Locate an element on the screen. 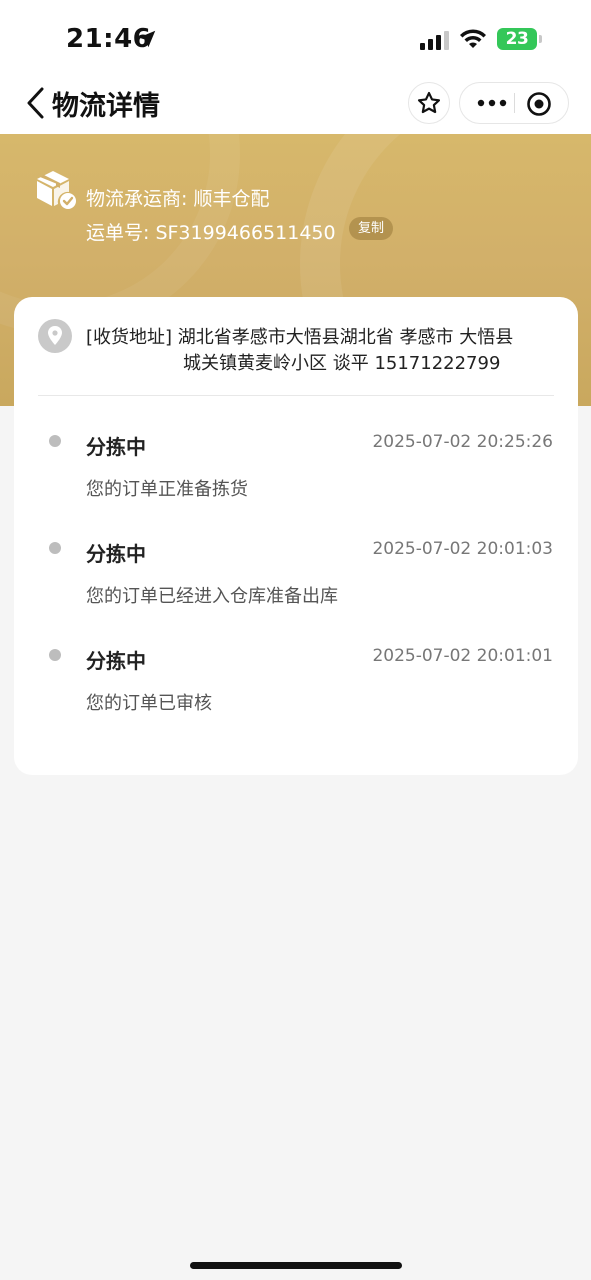 This screenshot has width=591, height=1280. tracking-item: 分拣中 2025-07-02 20:01:01 您的订单已审核 is located at coordinates (296, 697).